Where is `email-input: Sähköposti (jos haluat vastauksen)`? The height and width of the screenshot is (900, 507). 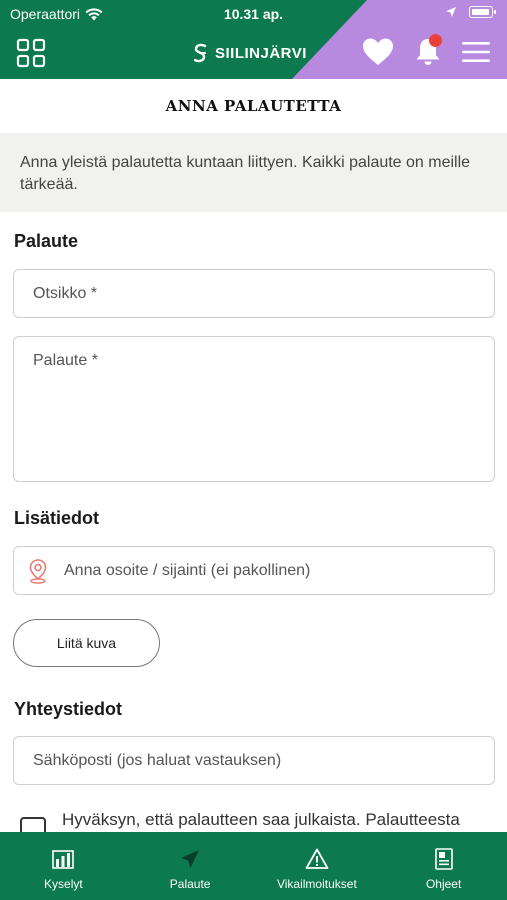
email-input: Sähköposti (jos haluat vastauksen) is located at coordinates (254, 760).